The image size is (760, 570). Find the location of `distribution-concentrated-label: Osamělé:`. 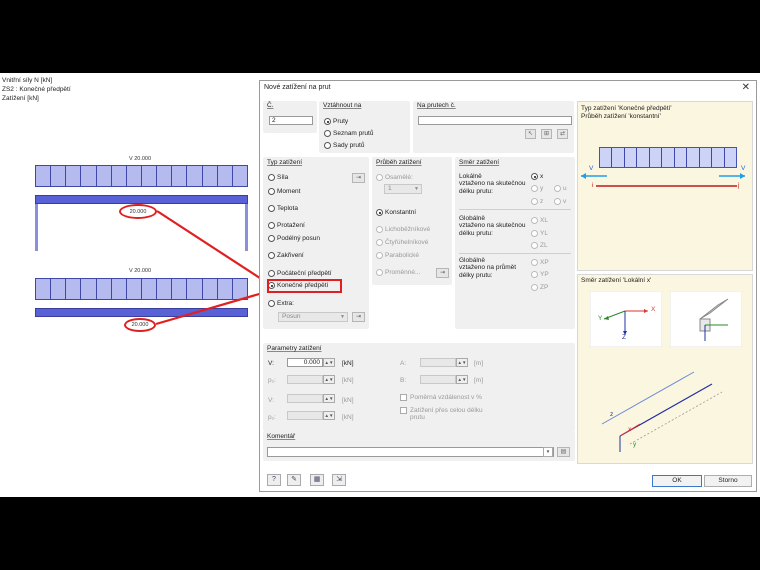

distribution-concentrated-label: Osamělé: is located at coordinates (399, 177).